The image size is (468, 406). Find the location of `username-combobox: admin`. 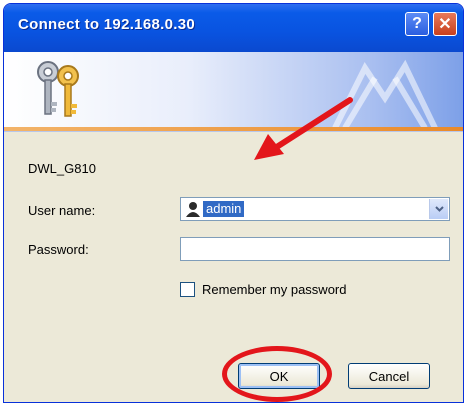

username-combobox: admin is located at coordinates (315, 209).